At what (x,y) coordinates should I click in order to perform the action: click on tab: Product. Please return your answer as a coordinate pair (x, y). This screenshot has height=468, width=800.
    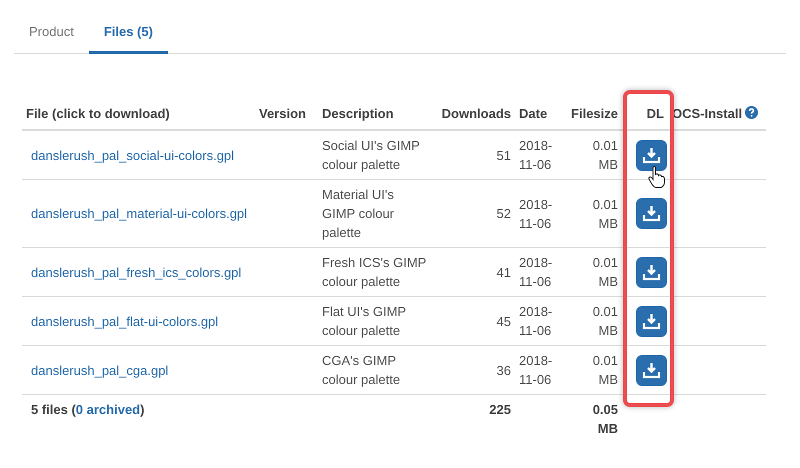
    Looking at the image, I should click on (51, 37).